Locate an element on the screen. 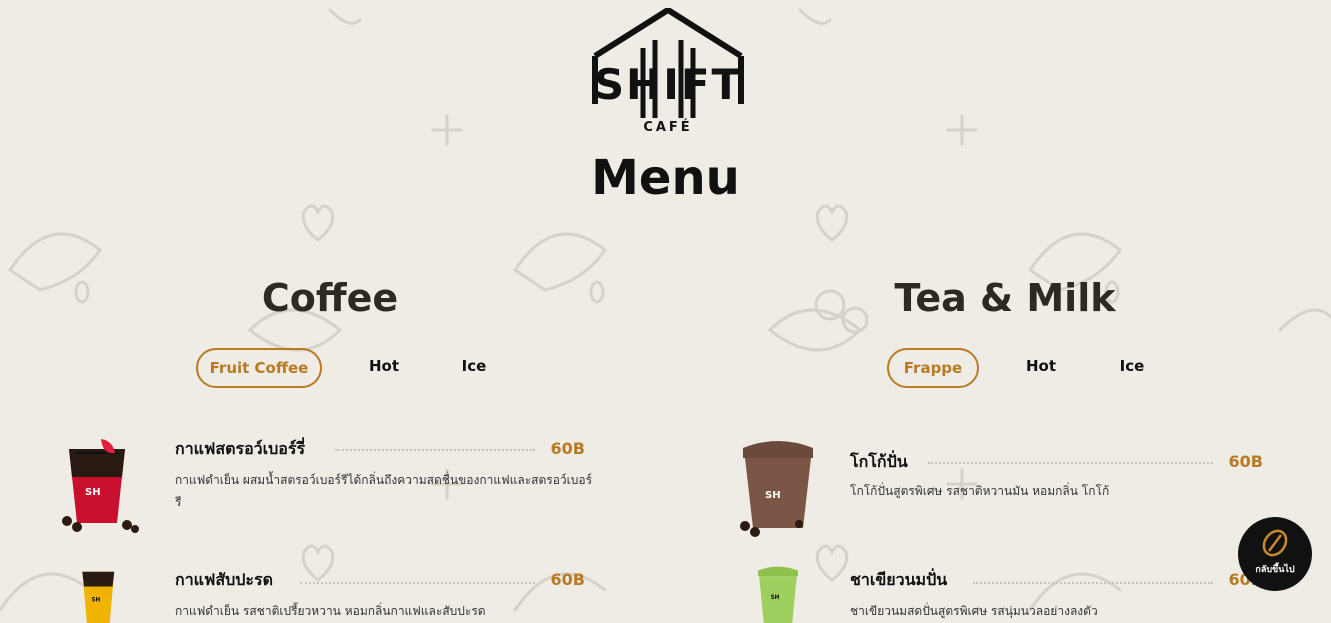 The width and height of the screenshot is (1331, 623). coffee-bean-icon is located at coordinates (1275, 543).